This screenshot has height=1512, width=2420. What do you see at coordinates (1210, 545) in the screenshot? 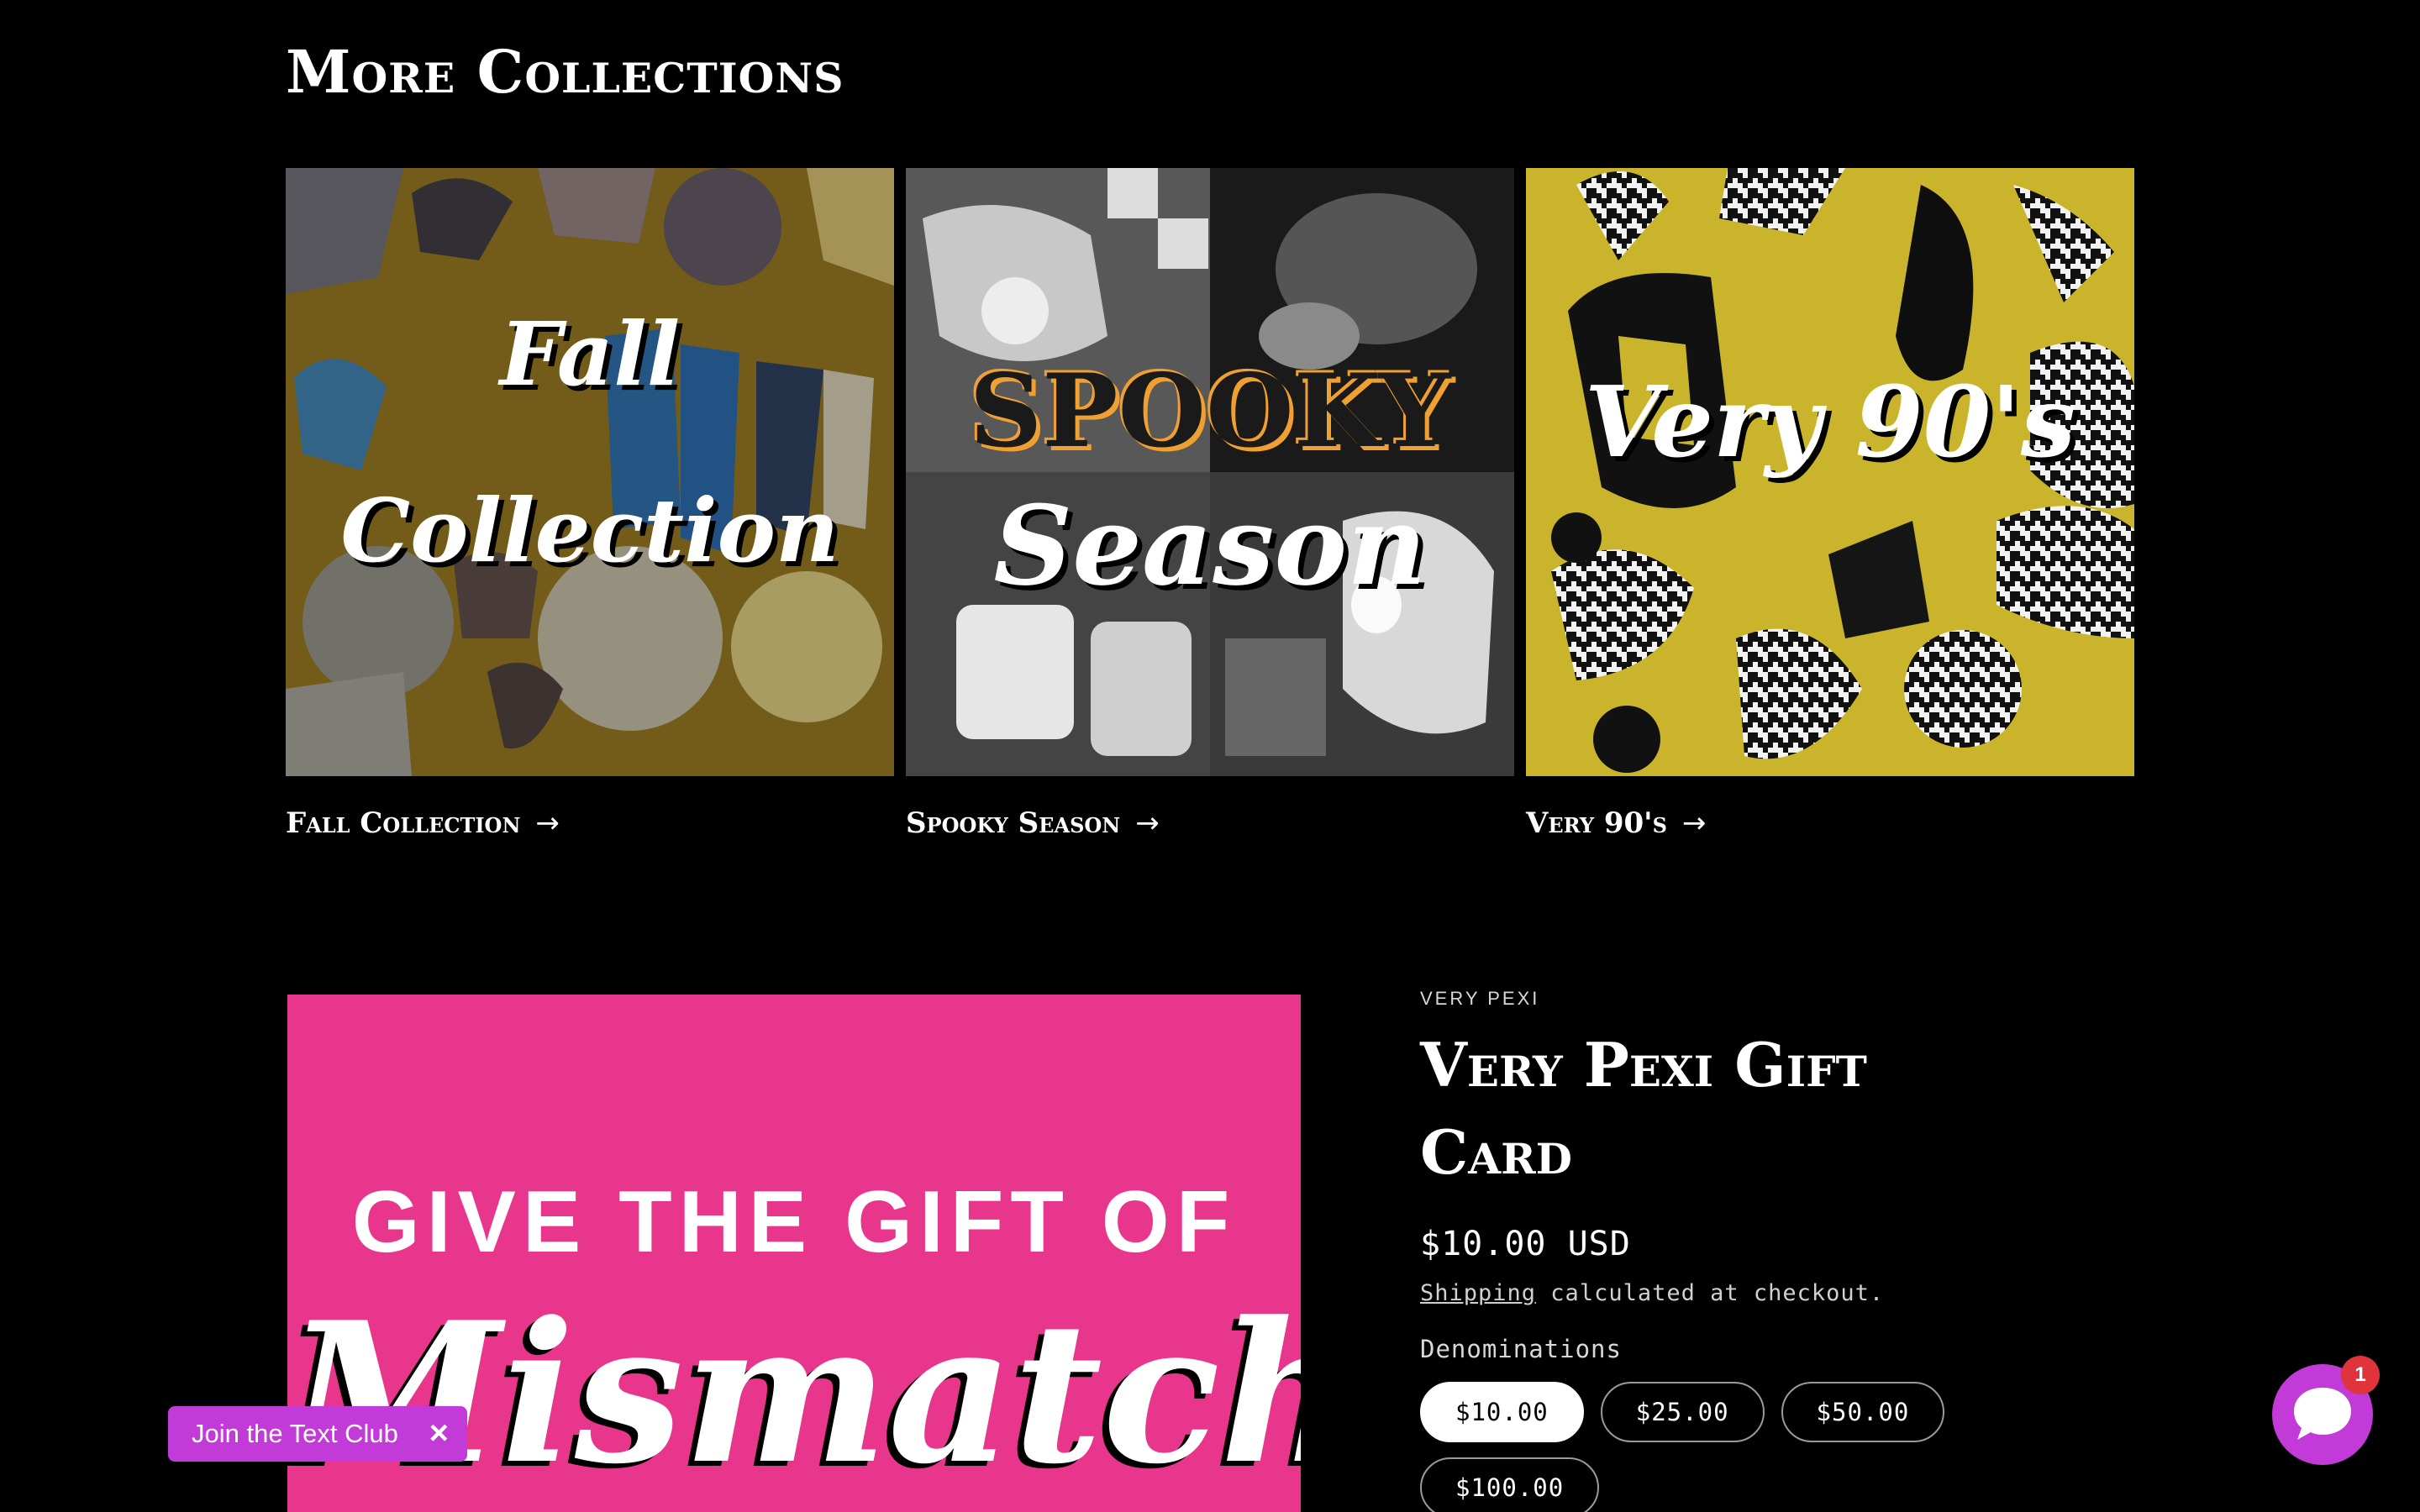
I see `spooky-overlay-subtitle: Season` at bounding box center [1210, 545].